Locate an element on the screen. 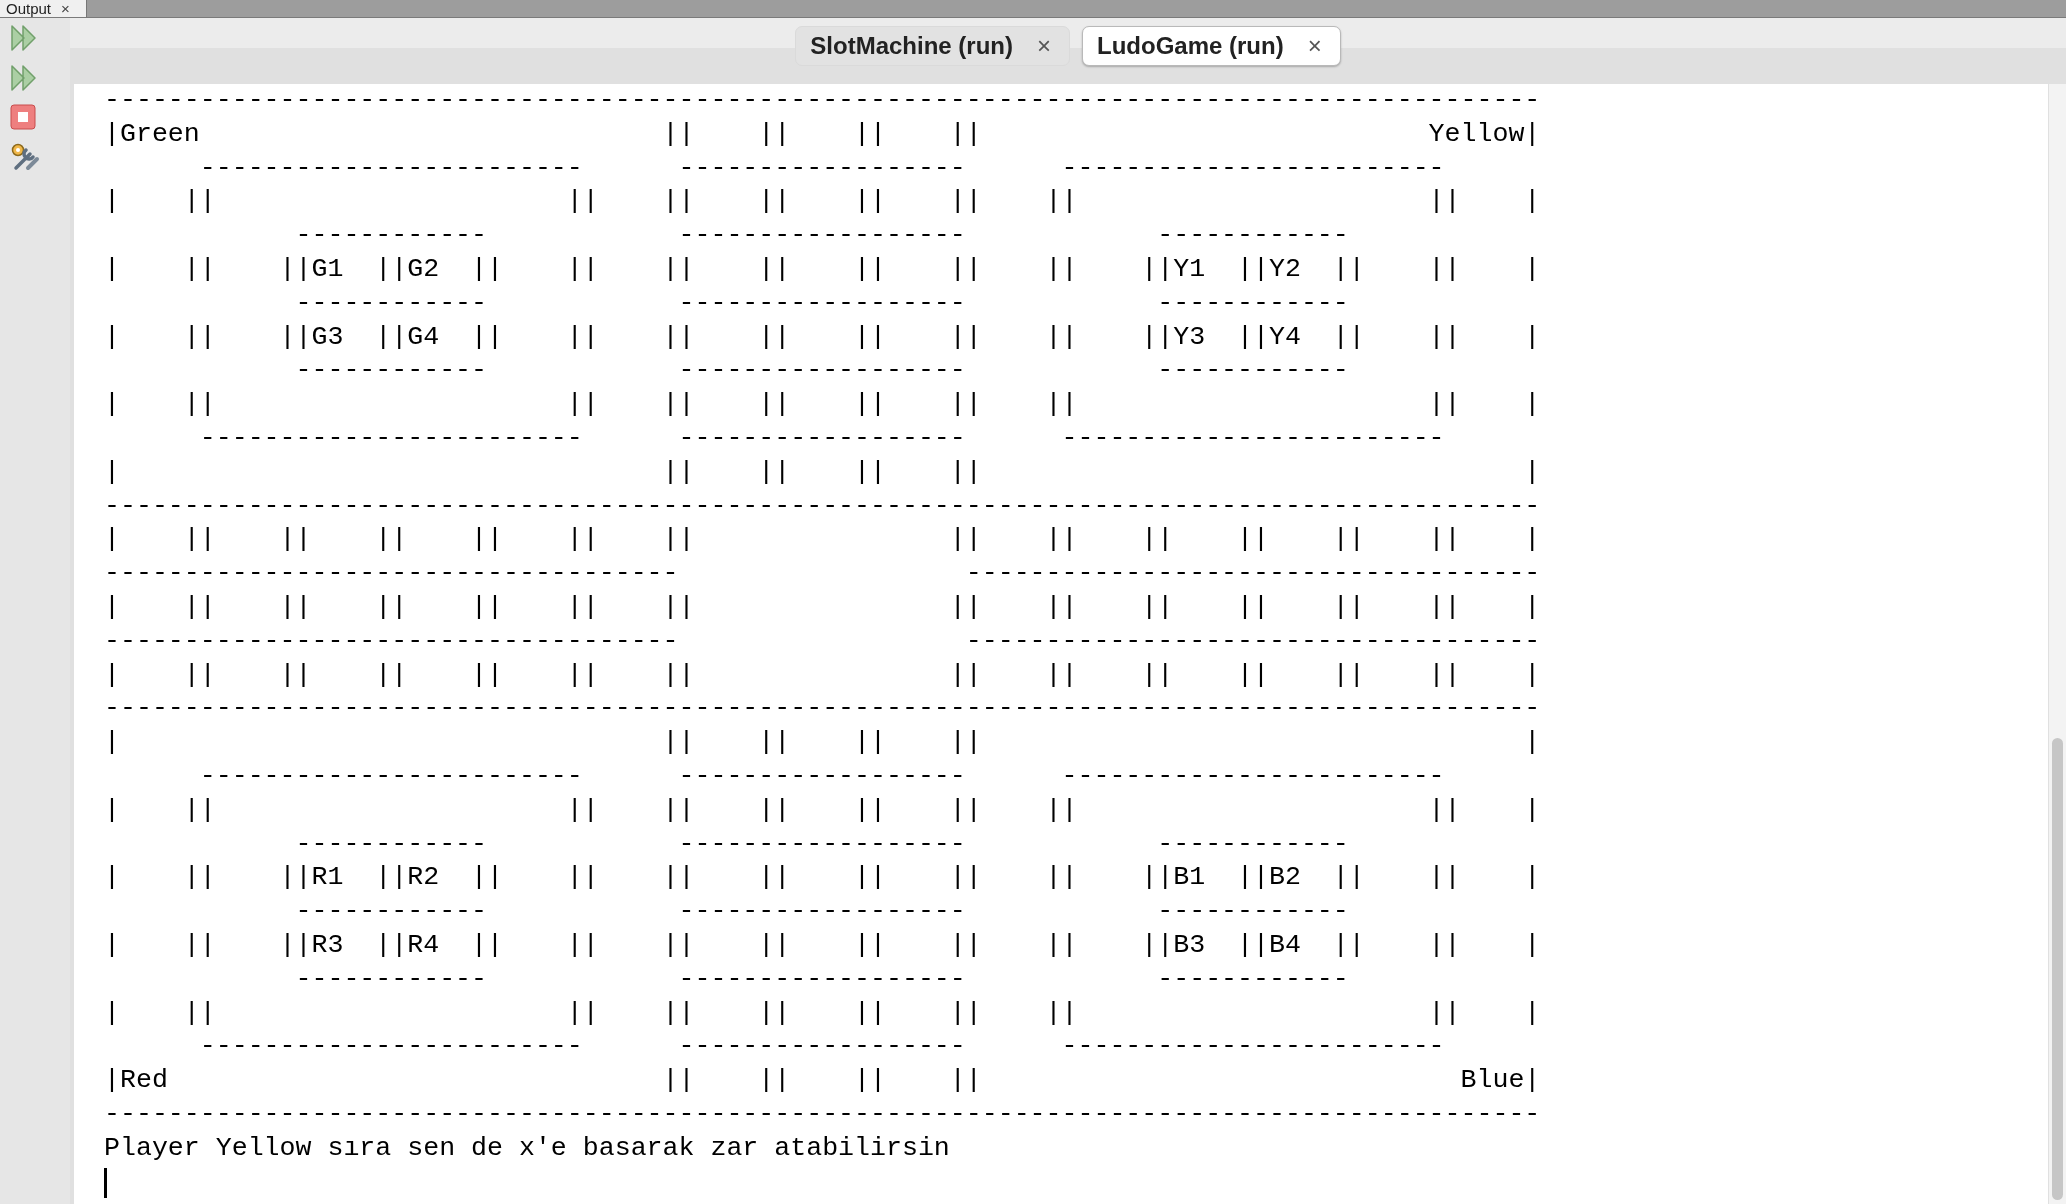 Image resolution: width=2066 pixels, height=1204 pixels. console-line: Player Yellow sıra sen de x'e basarak zar atabilirsin is located at coordinates (527, 1148).